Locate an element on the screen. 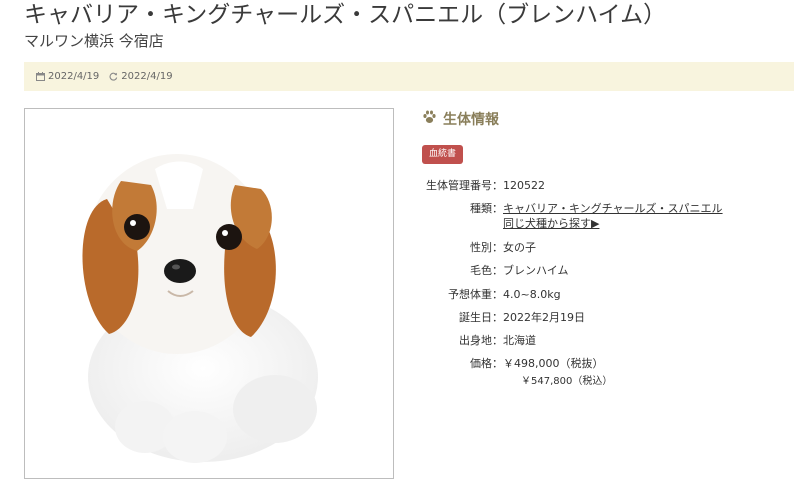 This screenshot has width=810, height=487. spec-label: 誕生日： is located at coordinates (481, 317).